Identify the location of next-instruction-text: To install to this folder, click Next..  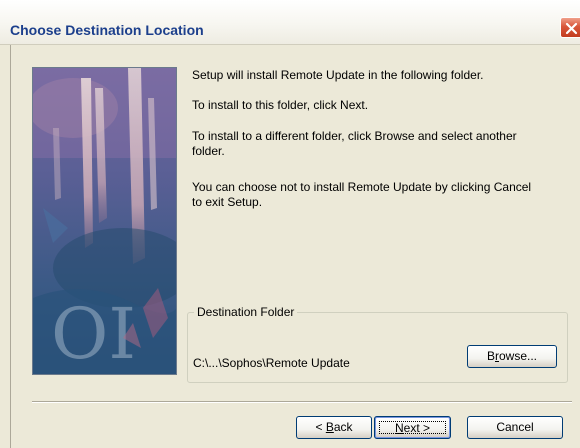
(280, 105).